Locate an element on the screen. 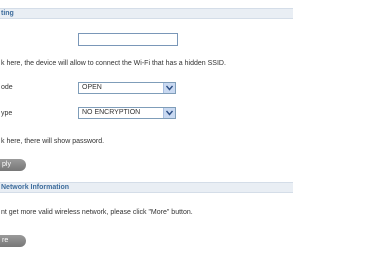 Image resolution: width=382 pixels, height=254 pixels. security-mode-label: ode is located at coordinates (7, 87).